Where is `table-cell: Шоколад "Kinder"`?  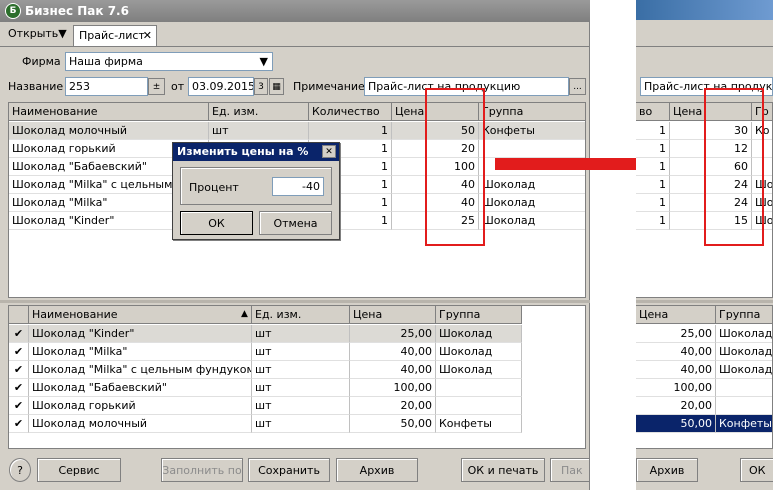
table-cell: Шоколад "Kinder" is located at coordinates (140, 334).